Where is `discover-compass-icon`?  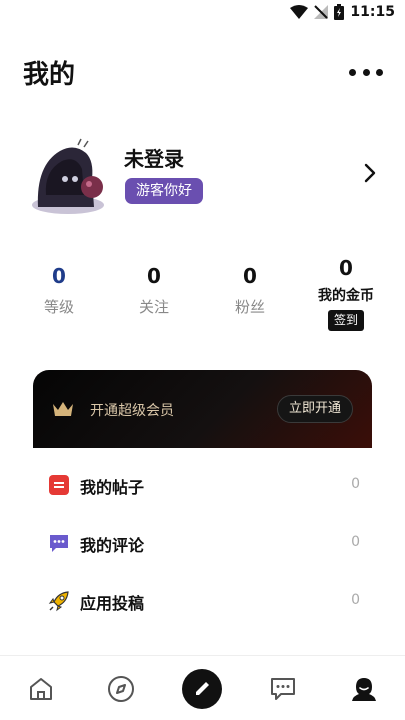
discover-compass-icon is located at coordinates (121, 688).